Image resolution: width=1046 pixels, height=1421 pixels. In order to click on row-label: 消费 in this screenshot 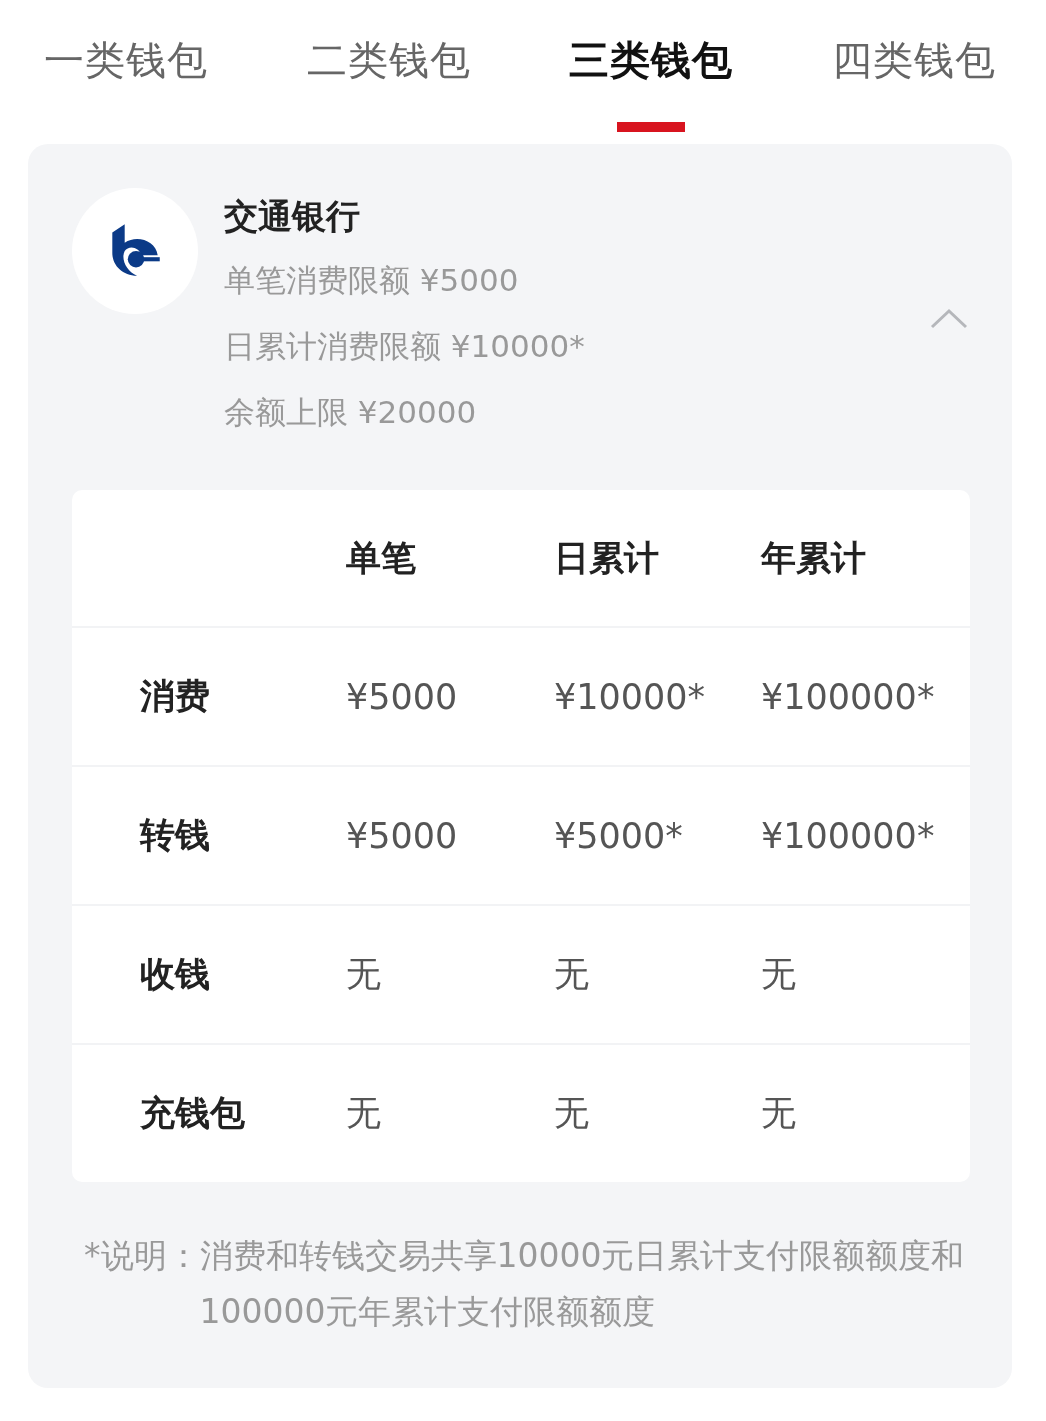, I will do `click(175, 696)`.